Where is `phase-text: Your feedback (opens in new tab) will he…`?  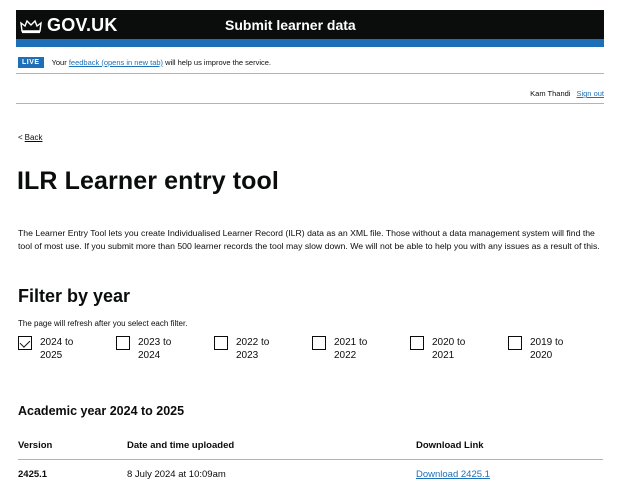 phase-text: Your feedback (opens in new tab) will he… is located at coordinates (161, 62).